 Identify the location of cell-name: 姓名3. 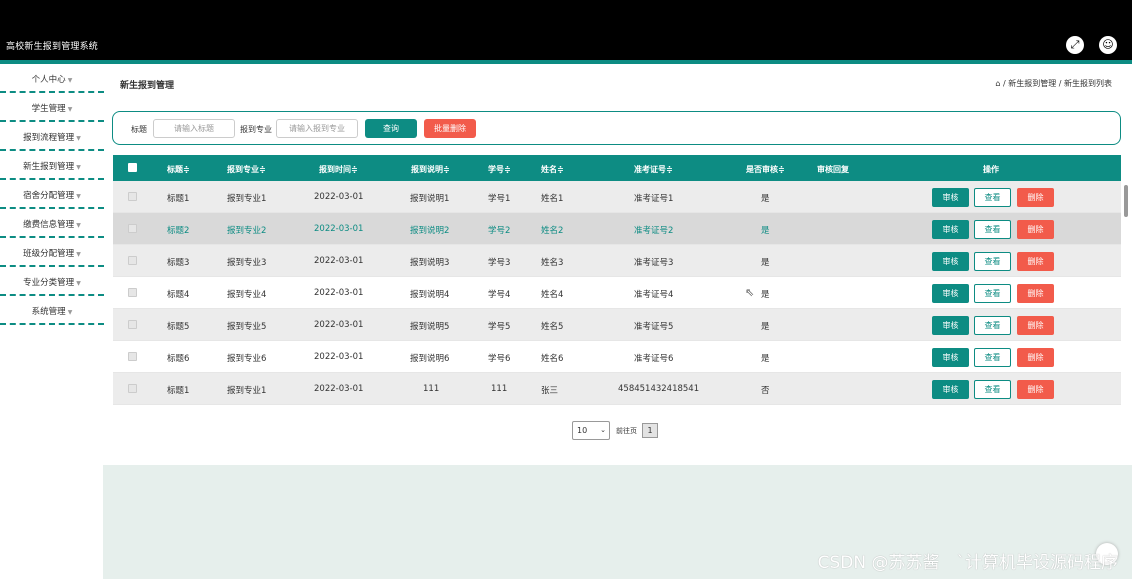
(552, 263).